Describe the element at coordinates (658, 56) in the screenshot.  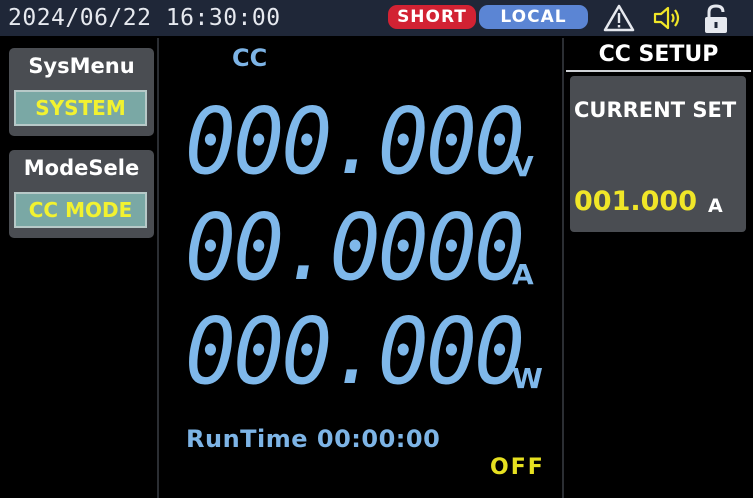
I see `setup-title: CC SETUP` at that location.